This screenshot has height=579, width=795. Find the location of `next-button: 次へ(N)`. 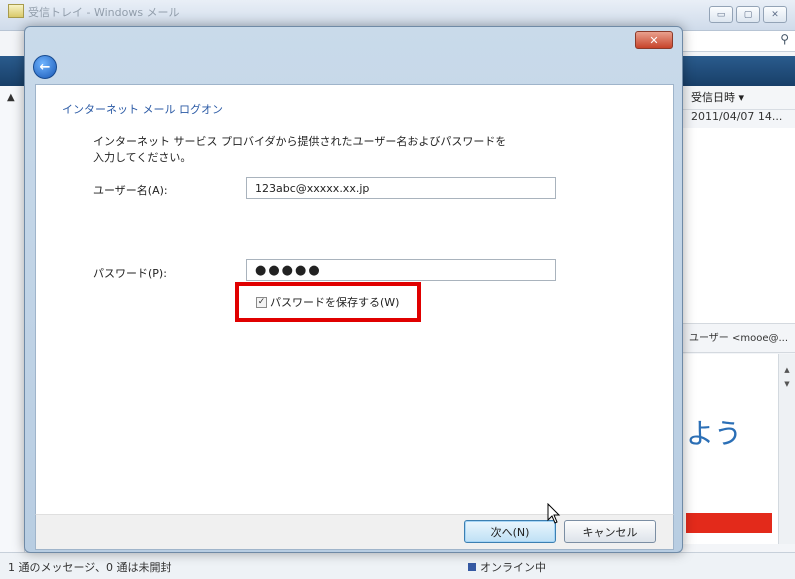

next-button: 次へ(N) is located at coordinates (510, 531).